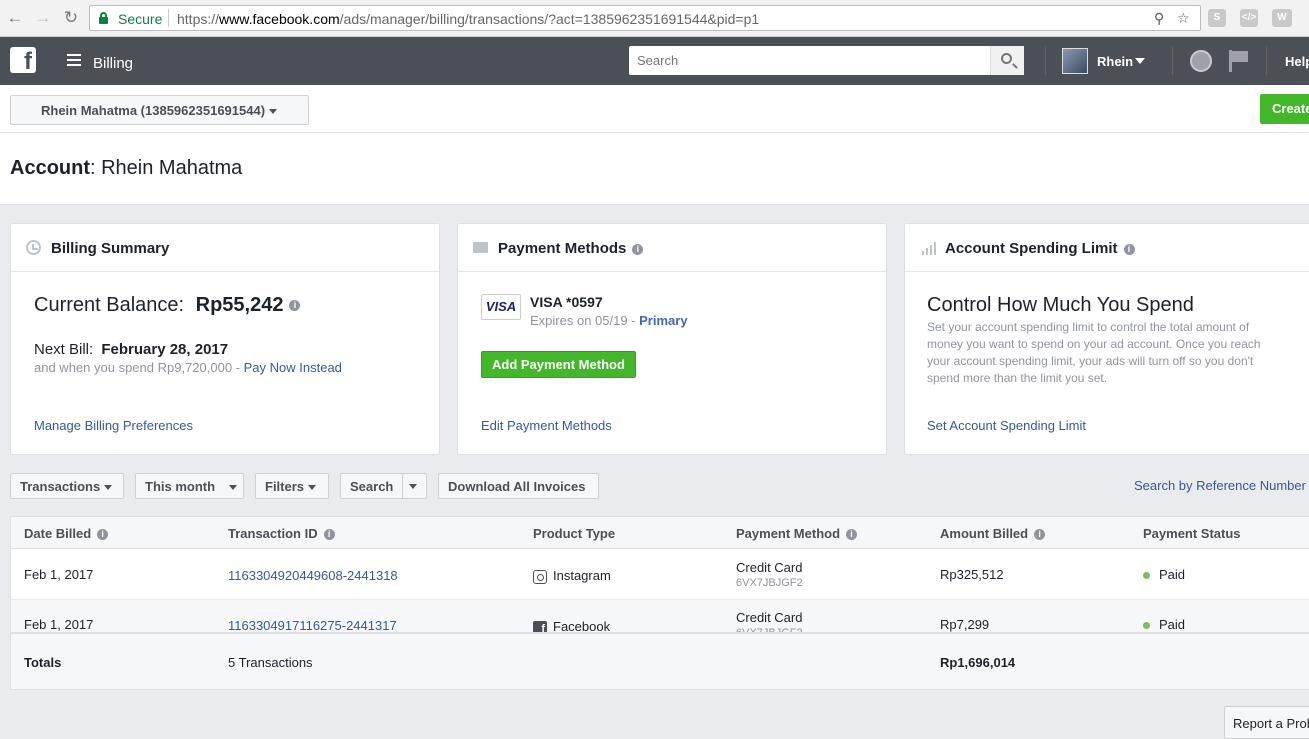 This screenshot has width=1309, height=739. What do you see at coordinates (383, 486) in the screenshot?
I see `search-dropdown: Search` at bounding box center [383, 486].